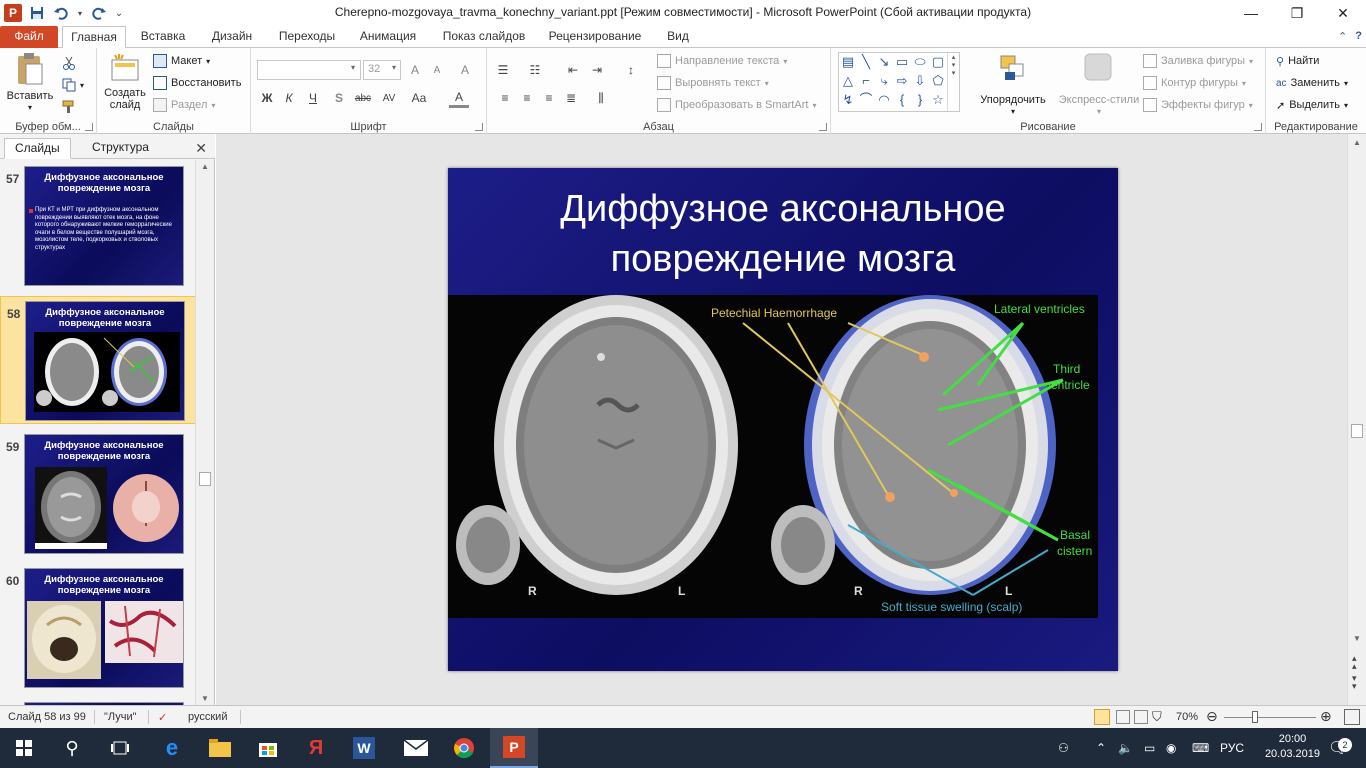 The height and width of the screenshot is (768, 1366). I want to click on input-language: РУС, so click(1232, 748).